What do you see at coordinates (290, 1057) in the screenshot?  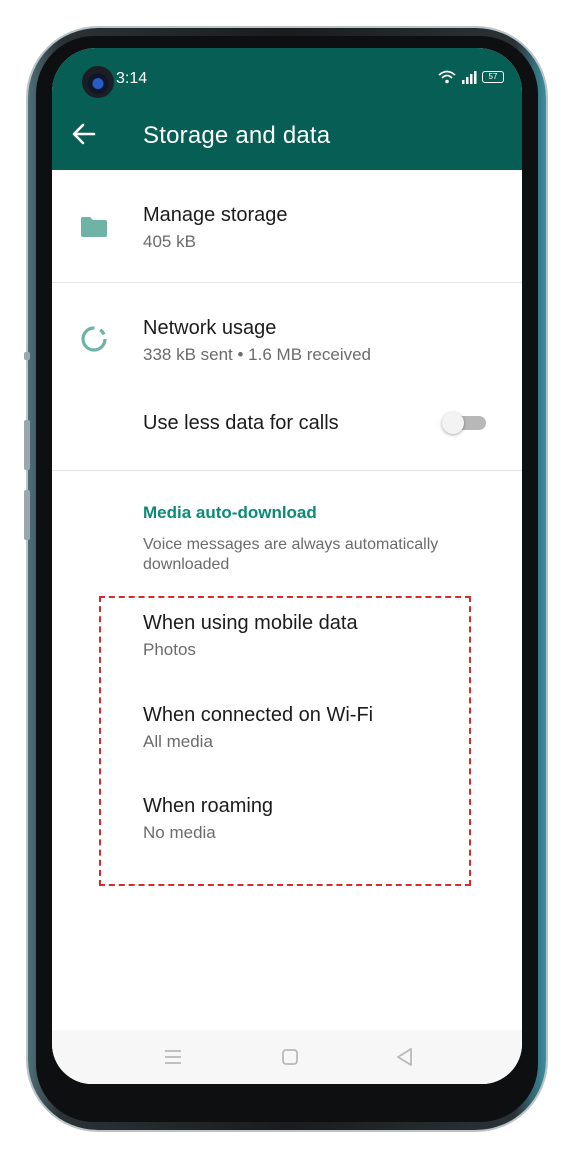 I see `home-icon` at bounding box center [290, 1057].